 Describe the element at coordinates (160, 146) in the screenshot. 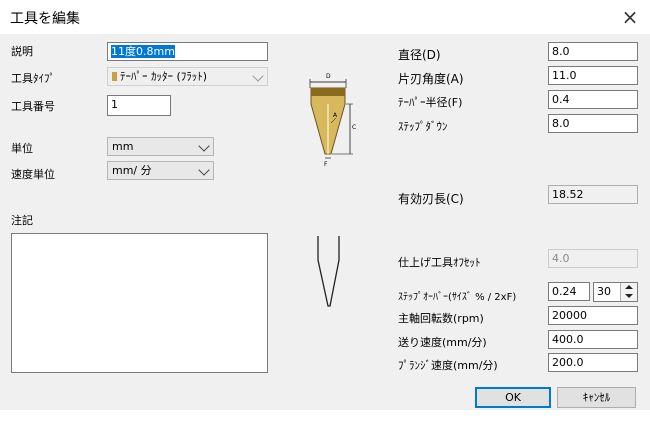

I see `unit-select: mm` at that location.